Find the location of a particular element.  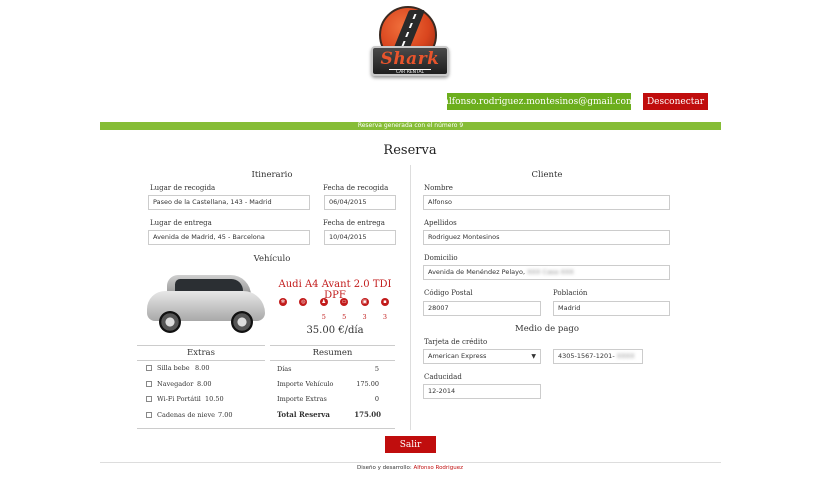

air-conditioning-icon: ✻ is located at coordinates (283, 302).